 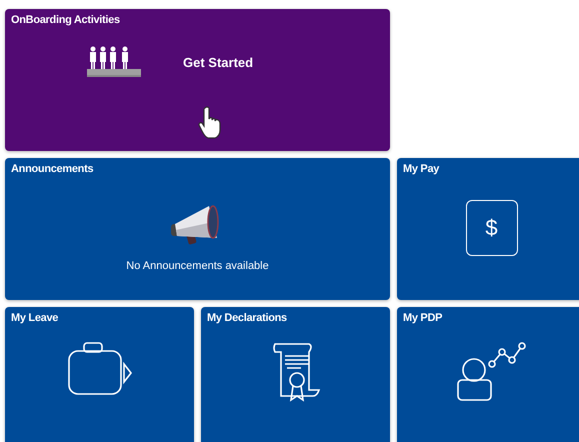 What do you see at coordinates (35, 318) in the screenshot?
I see `tile-title: My Leave` at bounding box center [35, 318].